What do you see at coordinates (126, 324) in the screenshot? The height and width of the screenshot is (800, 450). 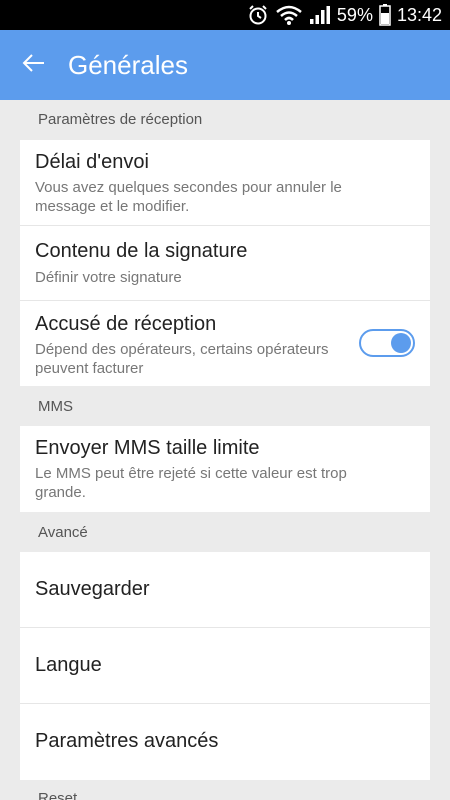 I see `setting-title: Accusé de réception` at bounding box center [126, 324].